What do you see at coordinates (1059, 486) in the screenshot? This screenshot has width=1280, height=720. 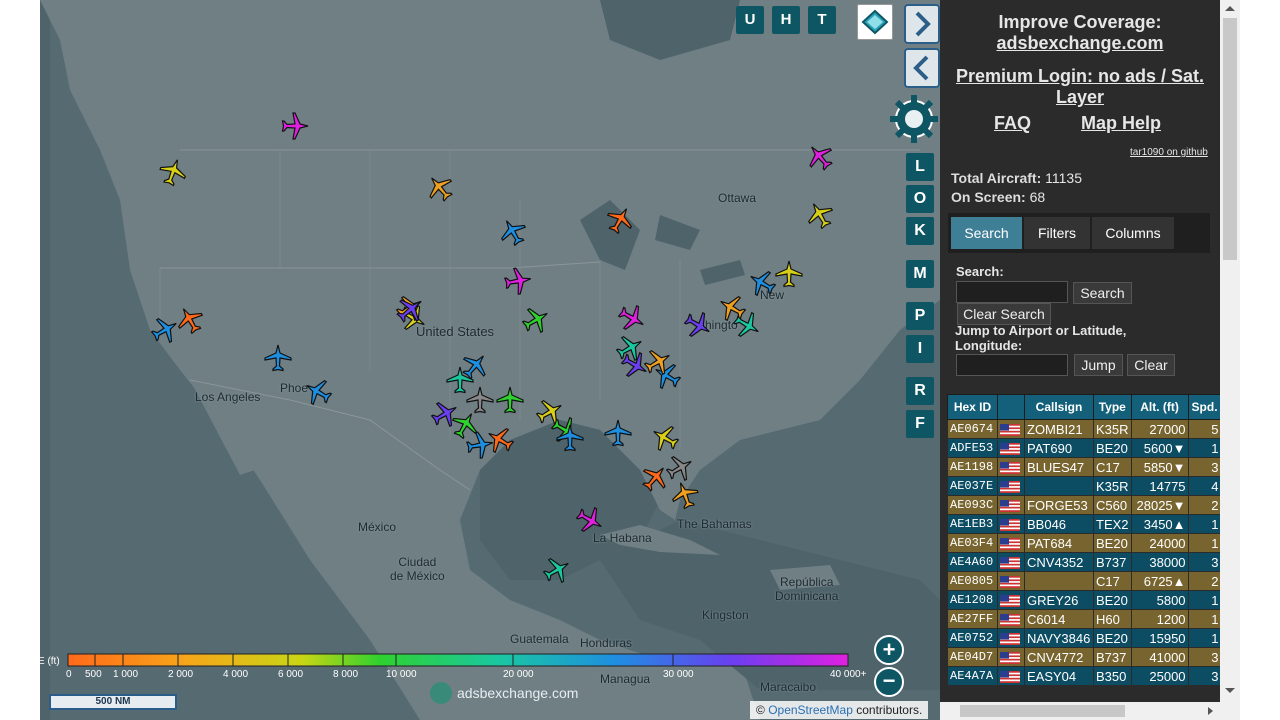 I see `cell-callsign` at bounding box center [1059, 486].